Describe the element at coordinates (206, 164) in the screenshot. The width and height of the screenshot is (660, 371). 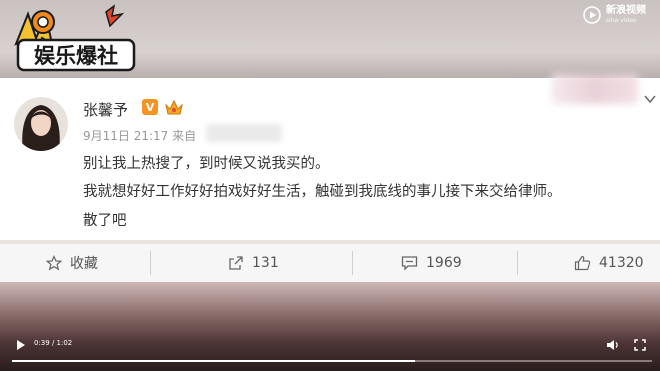
I see `post-text-line-1: 别让我上热搜了，到时候又说我买的。` at that location.